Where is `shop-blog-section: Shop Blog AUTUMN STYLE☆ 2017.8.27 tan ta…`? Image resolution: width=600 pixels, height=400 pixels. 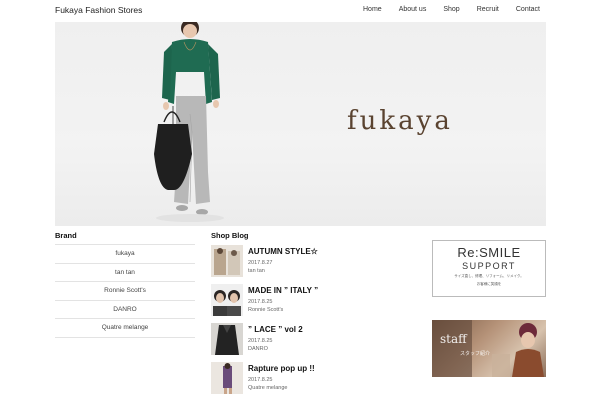
shop-blog-section: Shop Blog AUTUMN STYLE☆ 2017.8.27 tan ta… is located at coordinates (311, 315).